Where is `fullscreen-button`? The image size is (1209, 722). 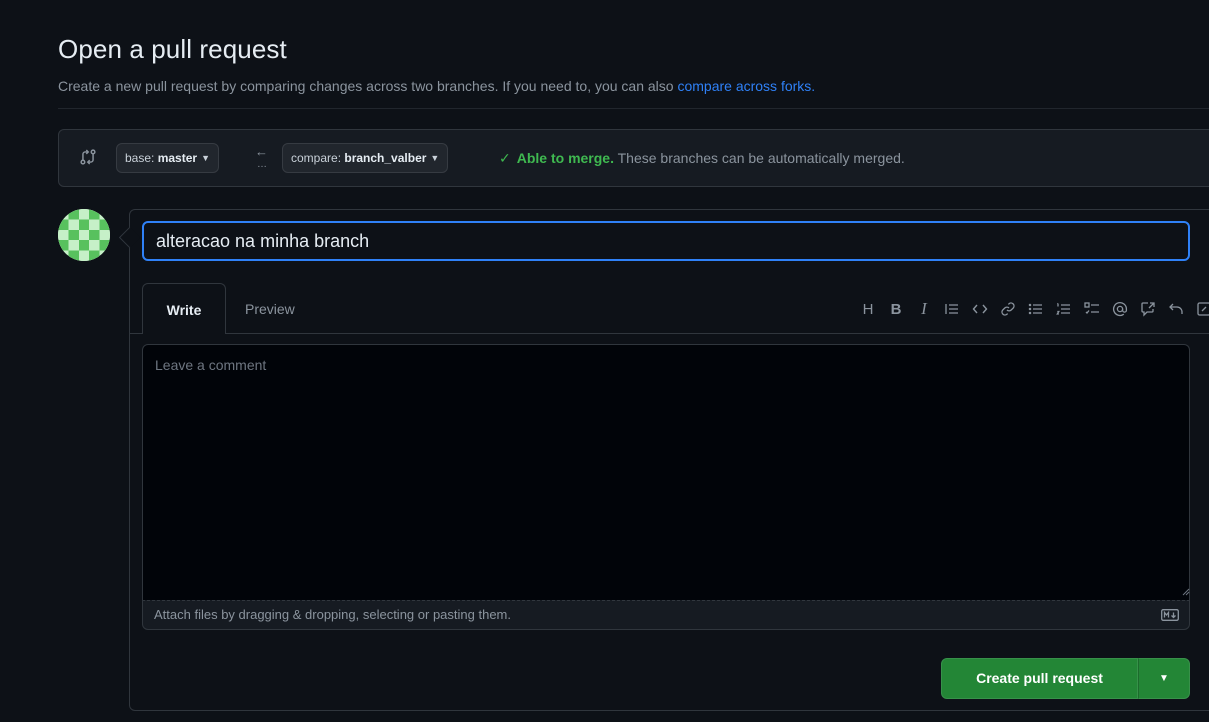
fullscreen-button is located at coordinates (1200, 309).